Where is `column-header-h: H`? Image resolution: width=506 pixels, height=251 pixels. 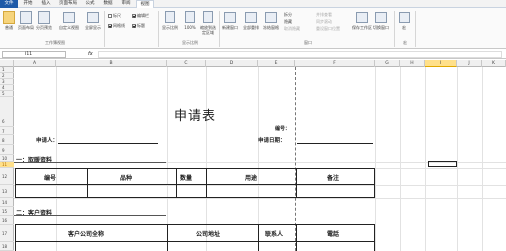
column-header-h: H is located at coordinates (412, 63).